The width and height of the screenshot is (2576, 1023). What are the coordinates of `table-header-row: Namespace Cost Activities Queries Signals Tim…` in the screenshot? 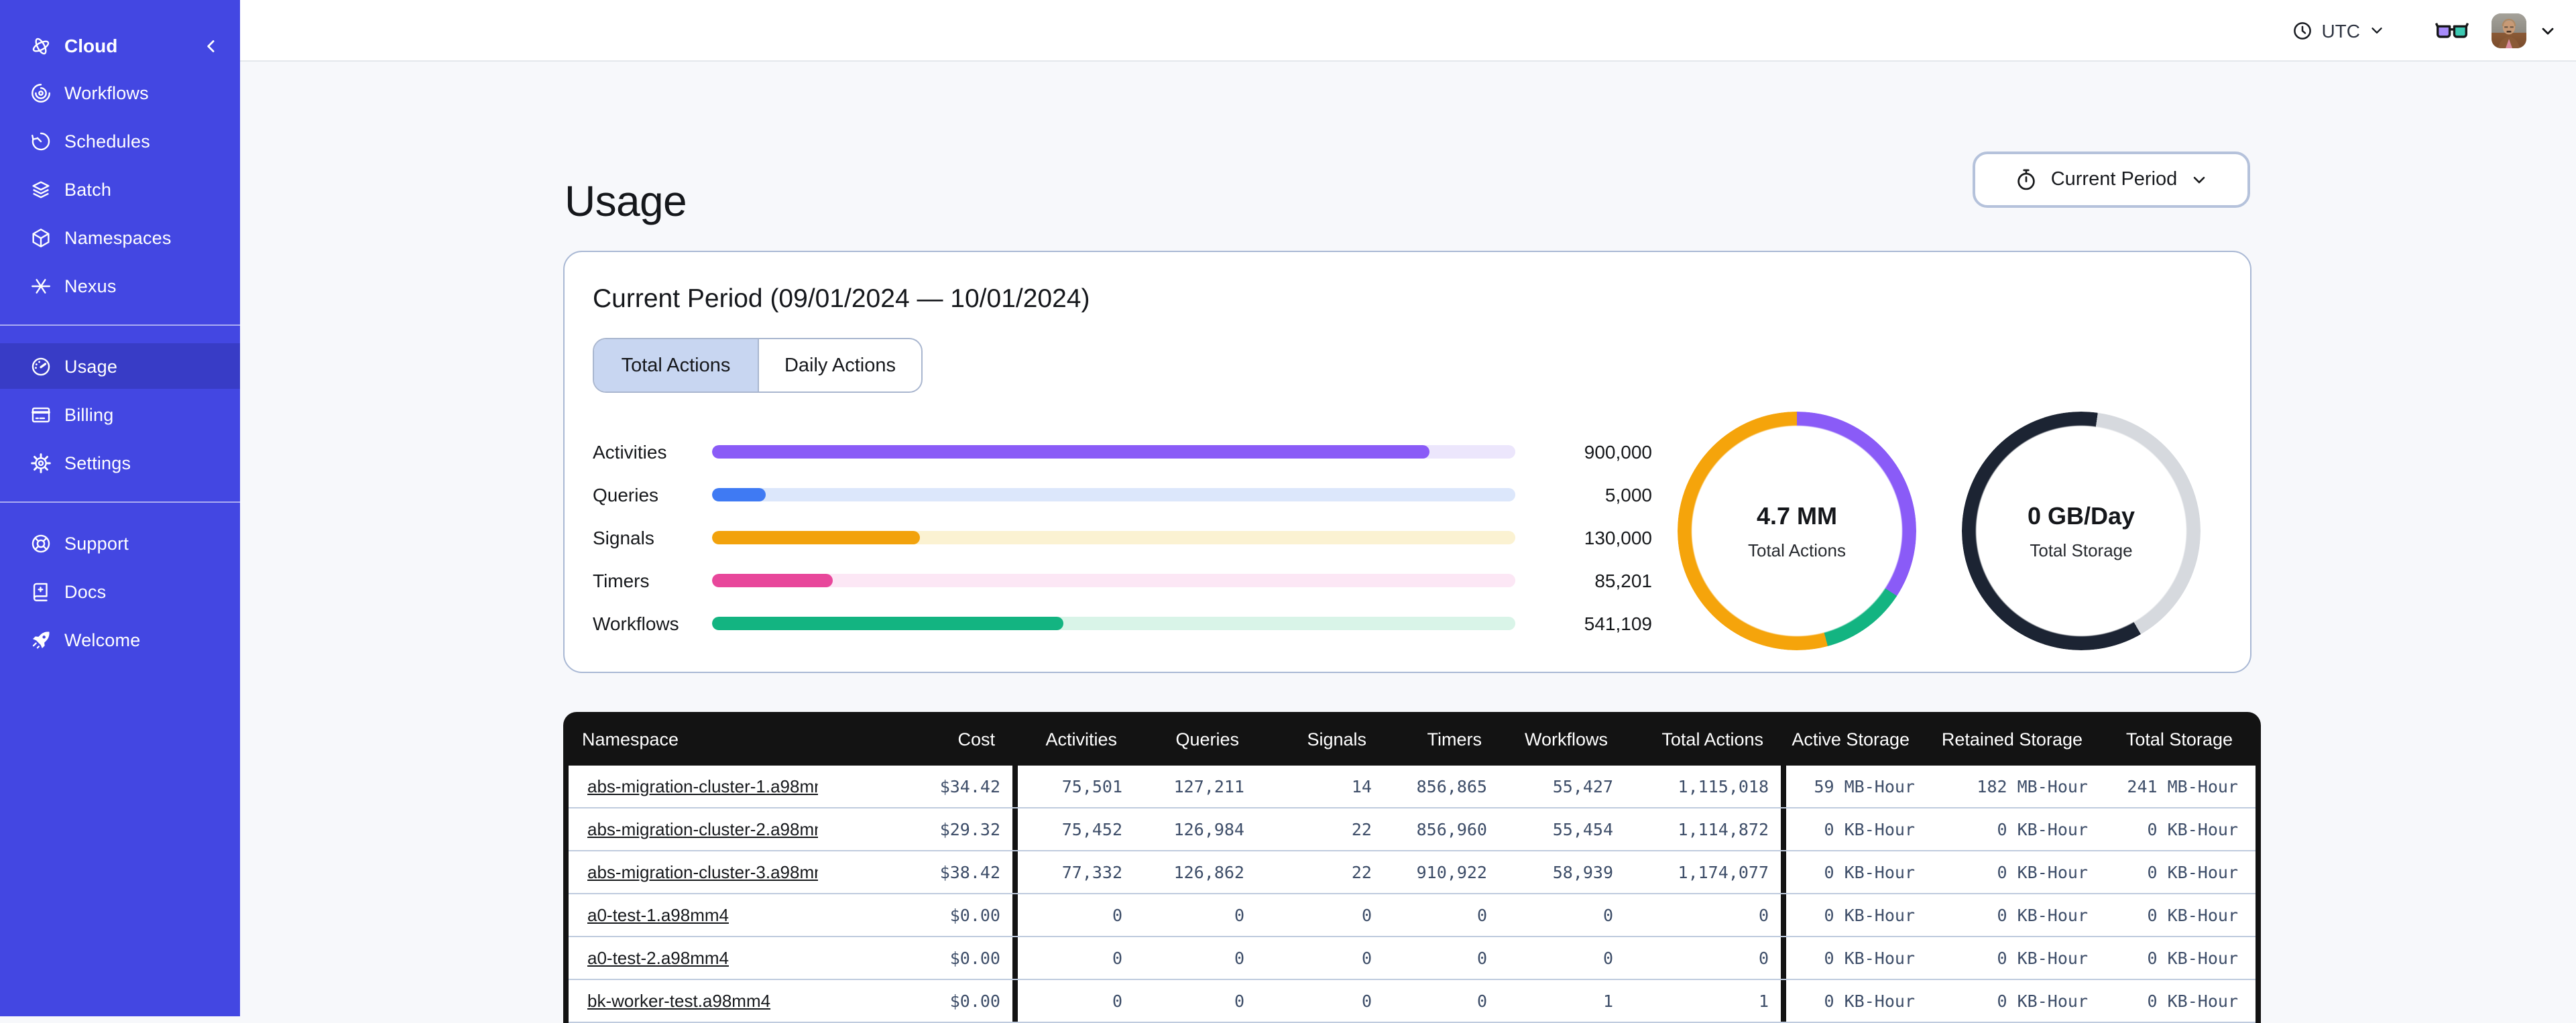 It's located at (1412, 739).